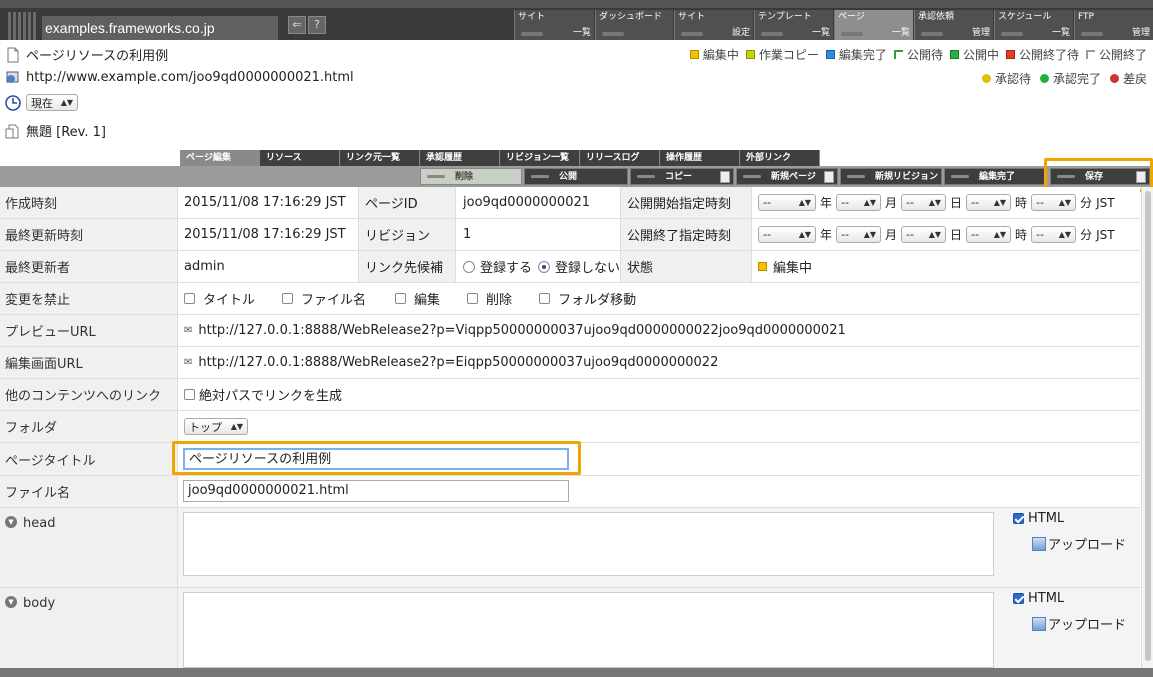 The image size is (1153, 677). What do you see at coordinates (1046, 598) in the screenshot?
I see `body-html-label: HTML` at bounding box center [1046, 598].